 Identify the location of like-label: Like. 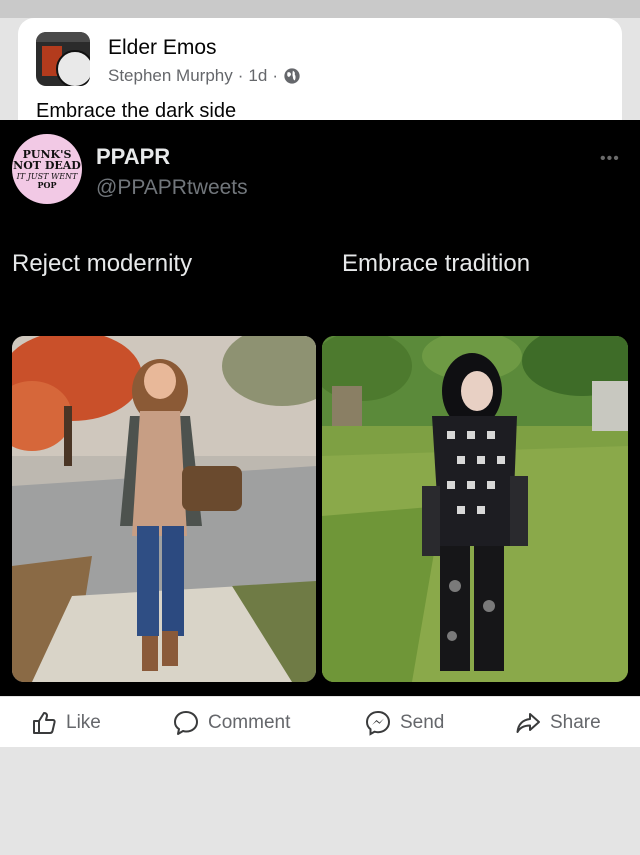
(83, 722).